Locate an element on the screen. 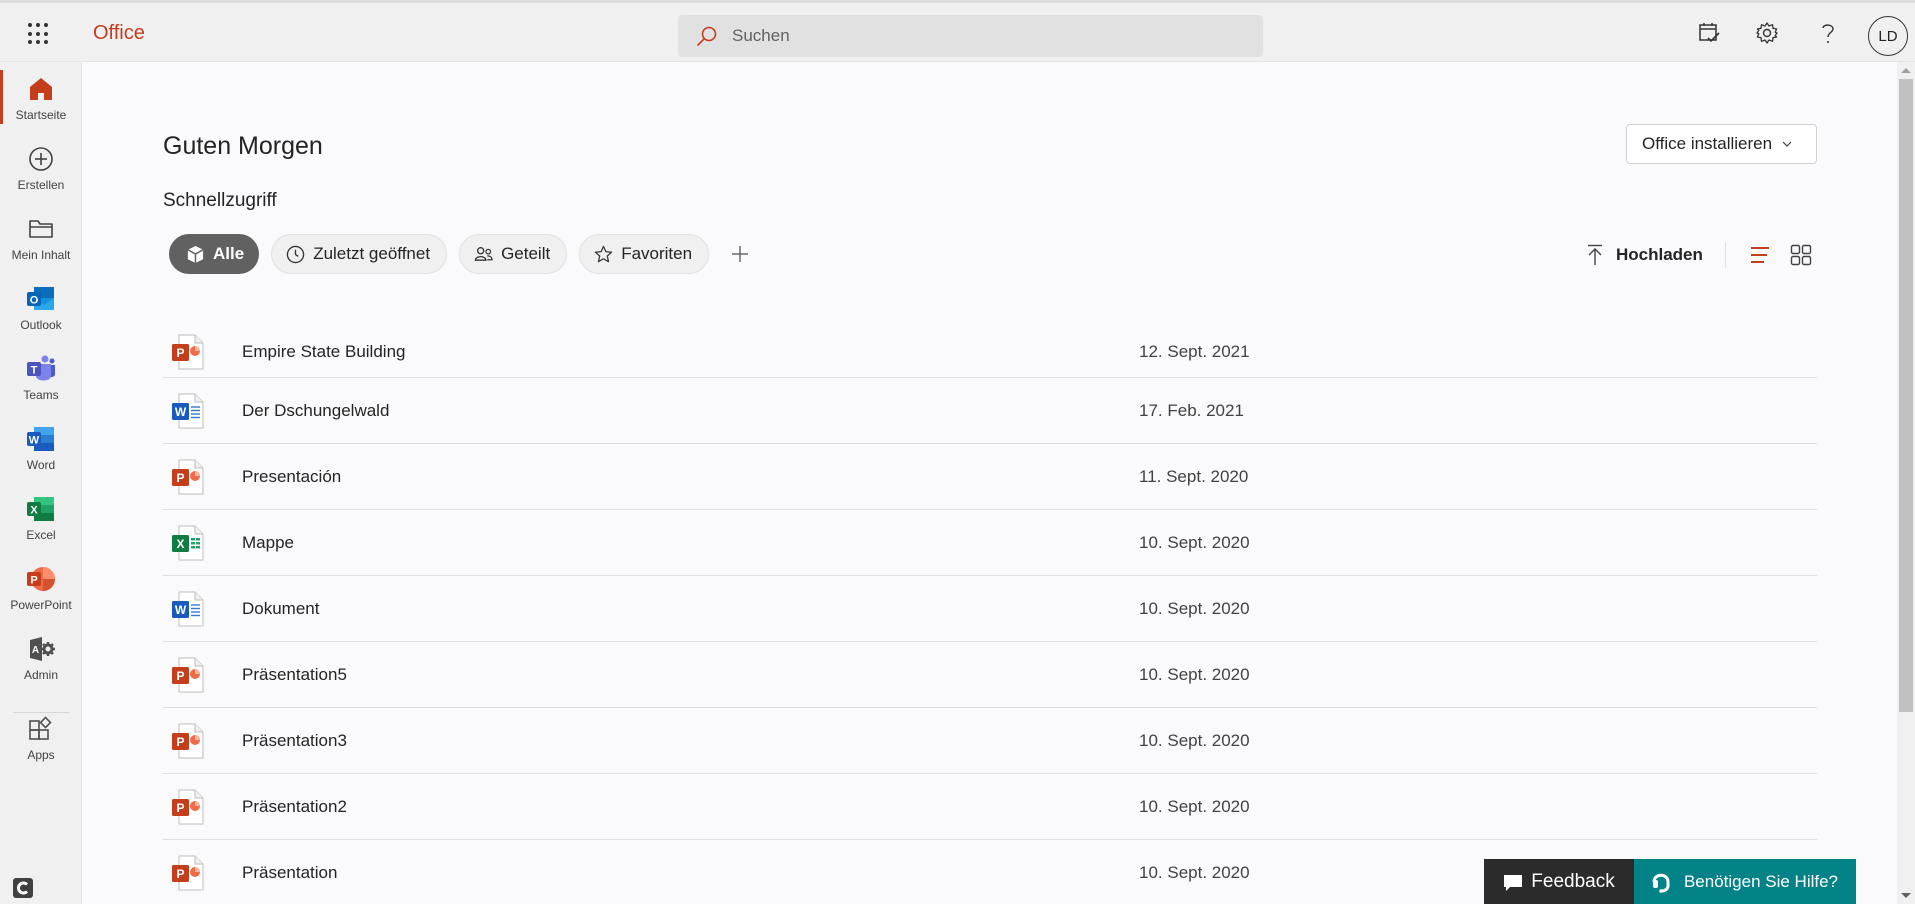 The width and height of the screenshot is (1915, 904). scroll-up-arrow-icon is located at coordinates (1906, 70).